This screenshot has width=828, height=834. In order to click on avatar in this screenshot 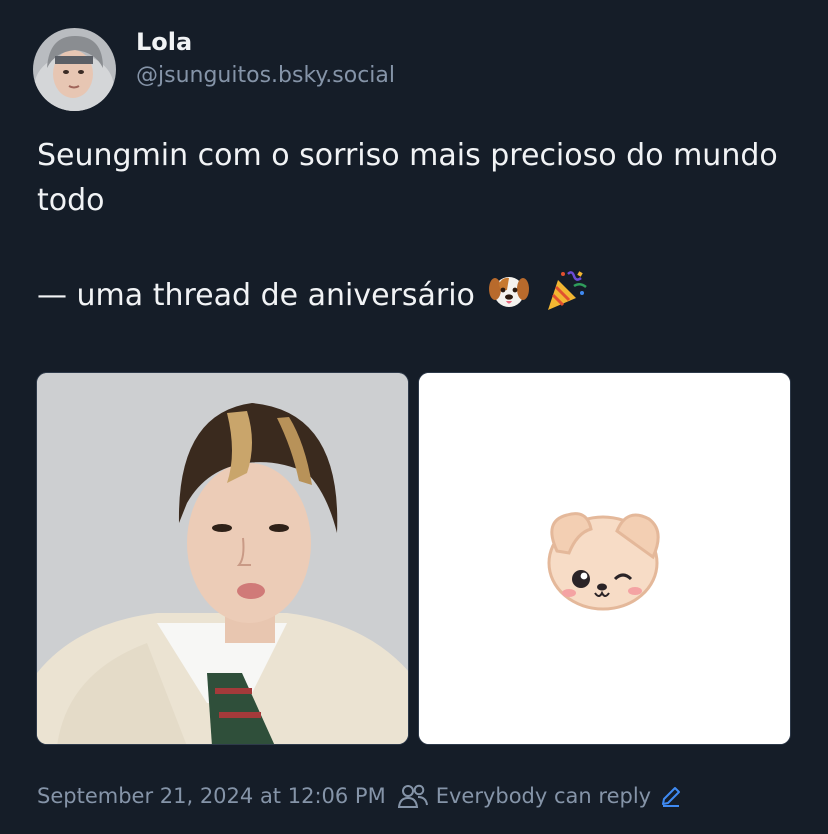, I will do `click(74, 69)`.